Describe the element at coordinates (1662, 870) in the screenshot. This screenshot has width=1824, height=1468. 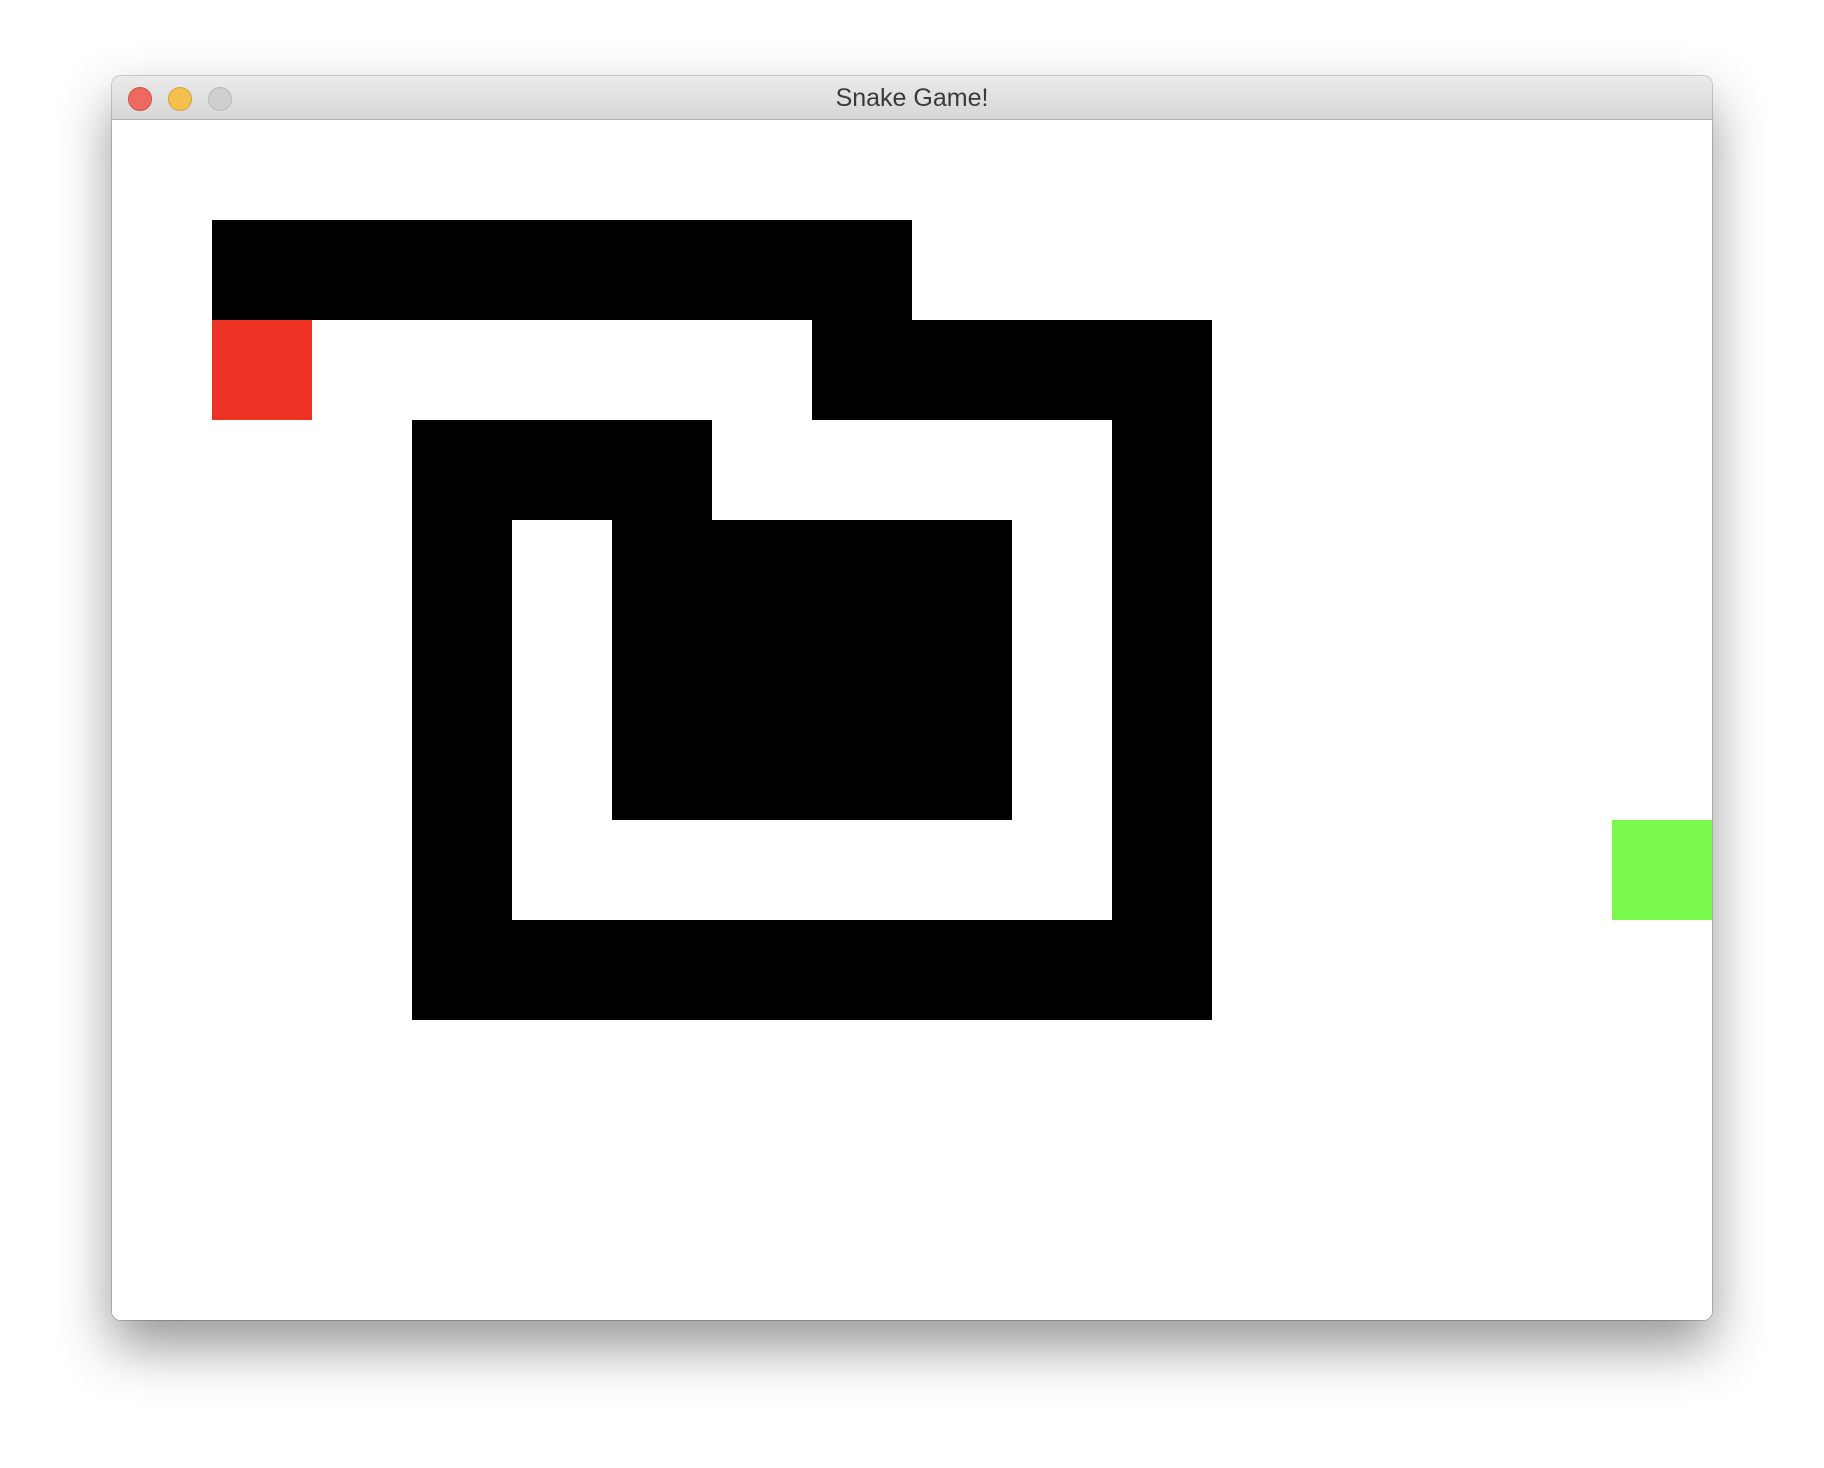
I see `food-pellet` at that location.